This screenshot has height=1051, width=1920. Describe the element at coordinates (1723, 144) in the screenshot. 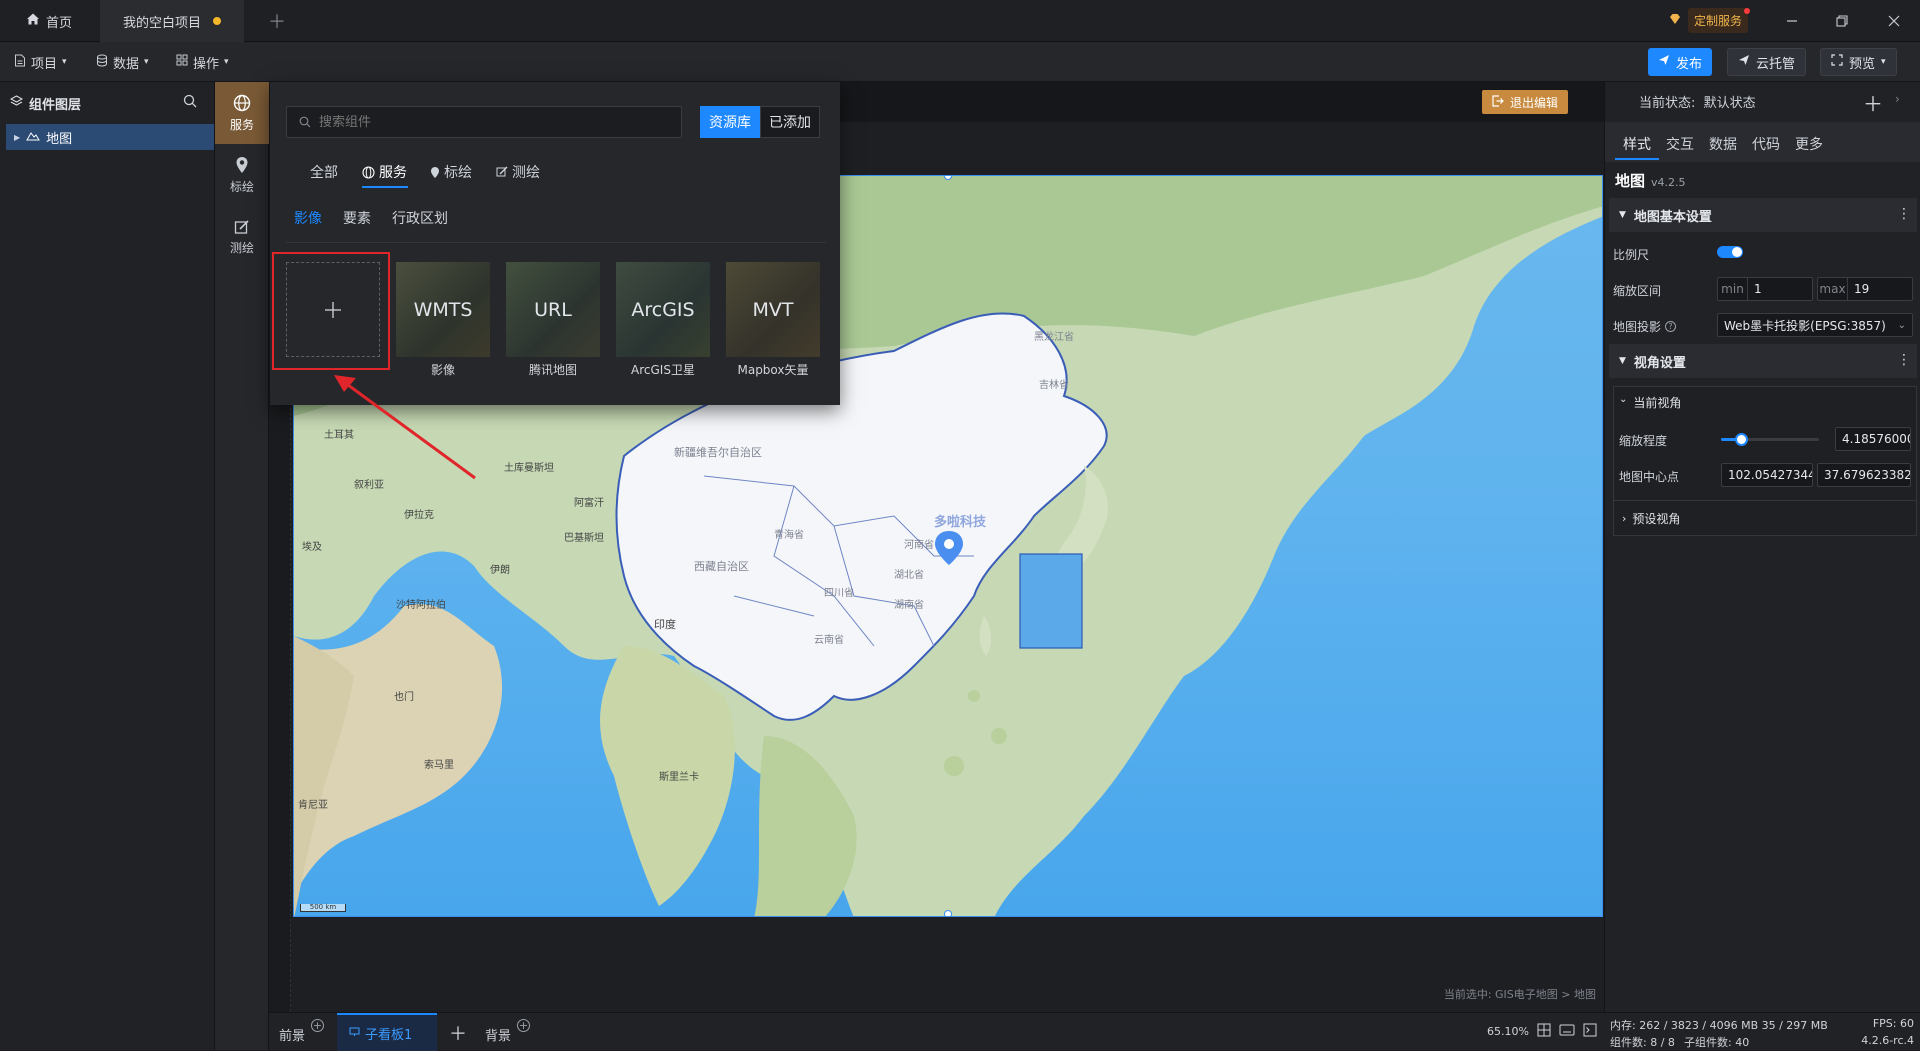

I see `tab-data: 数据` at that location.